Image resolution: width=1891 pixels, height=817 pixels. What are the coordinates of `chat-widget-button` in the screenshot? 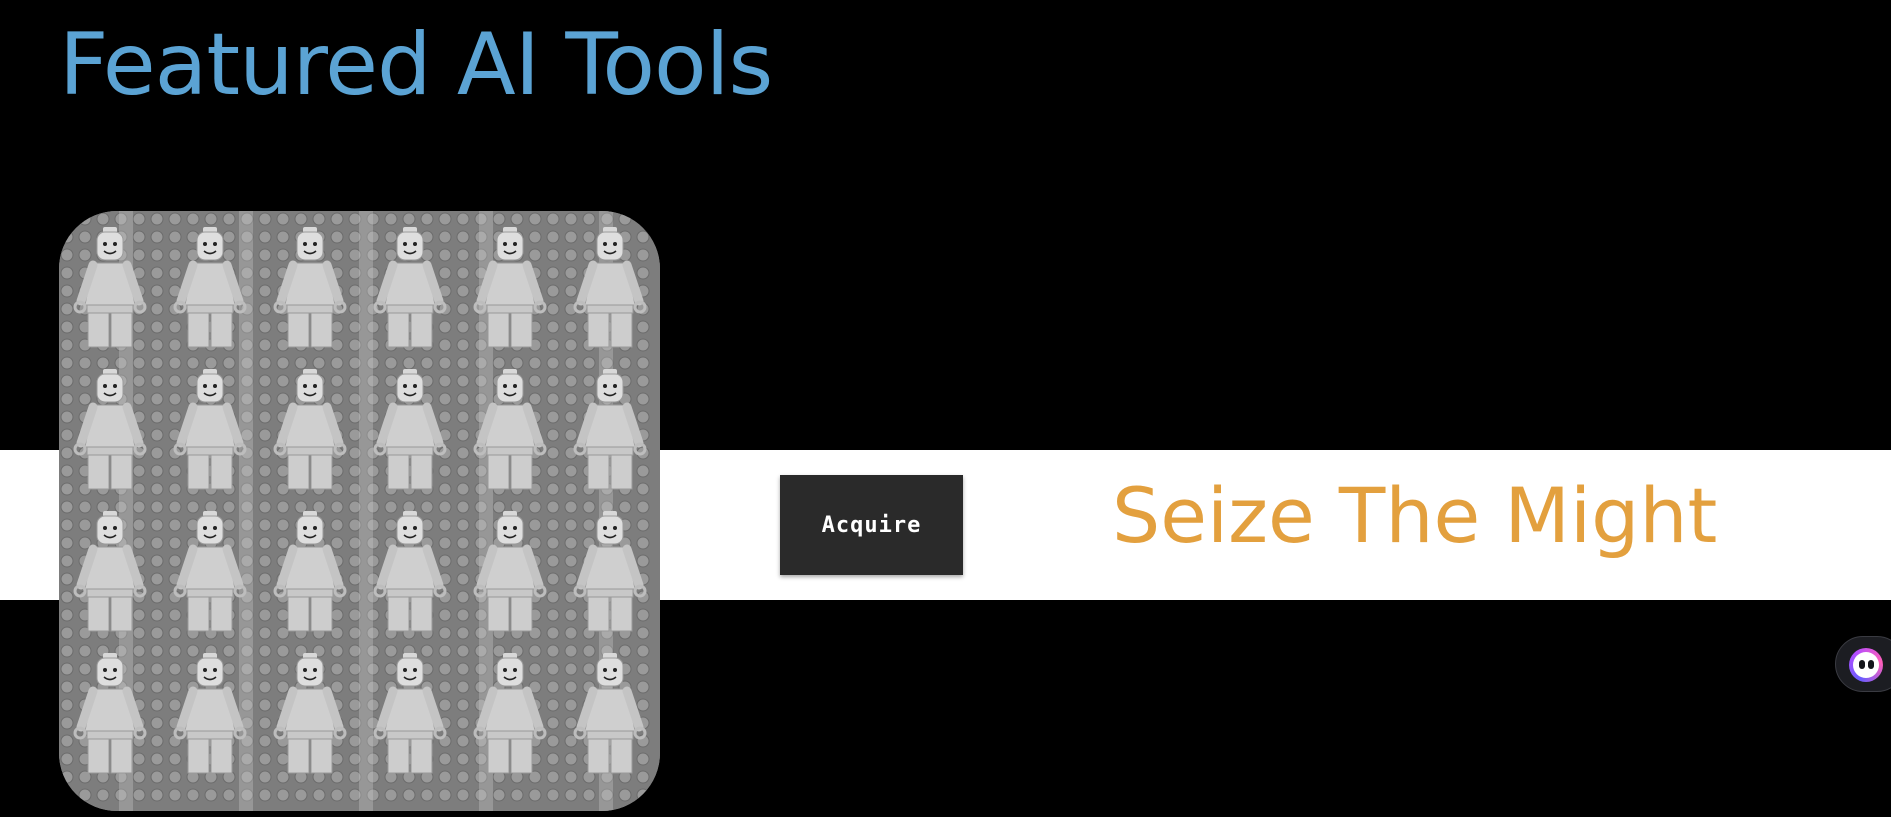 It's located at (1863, 664).